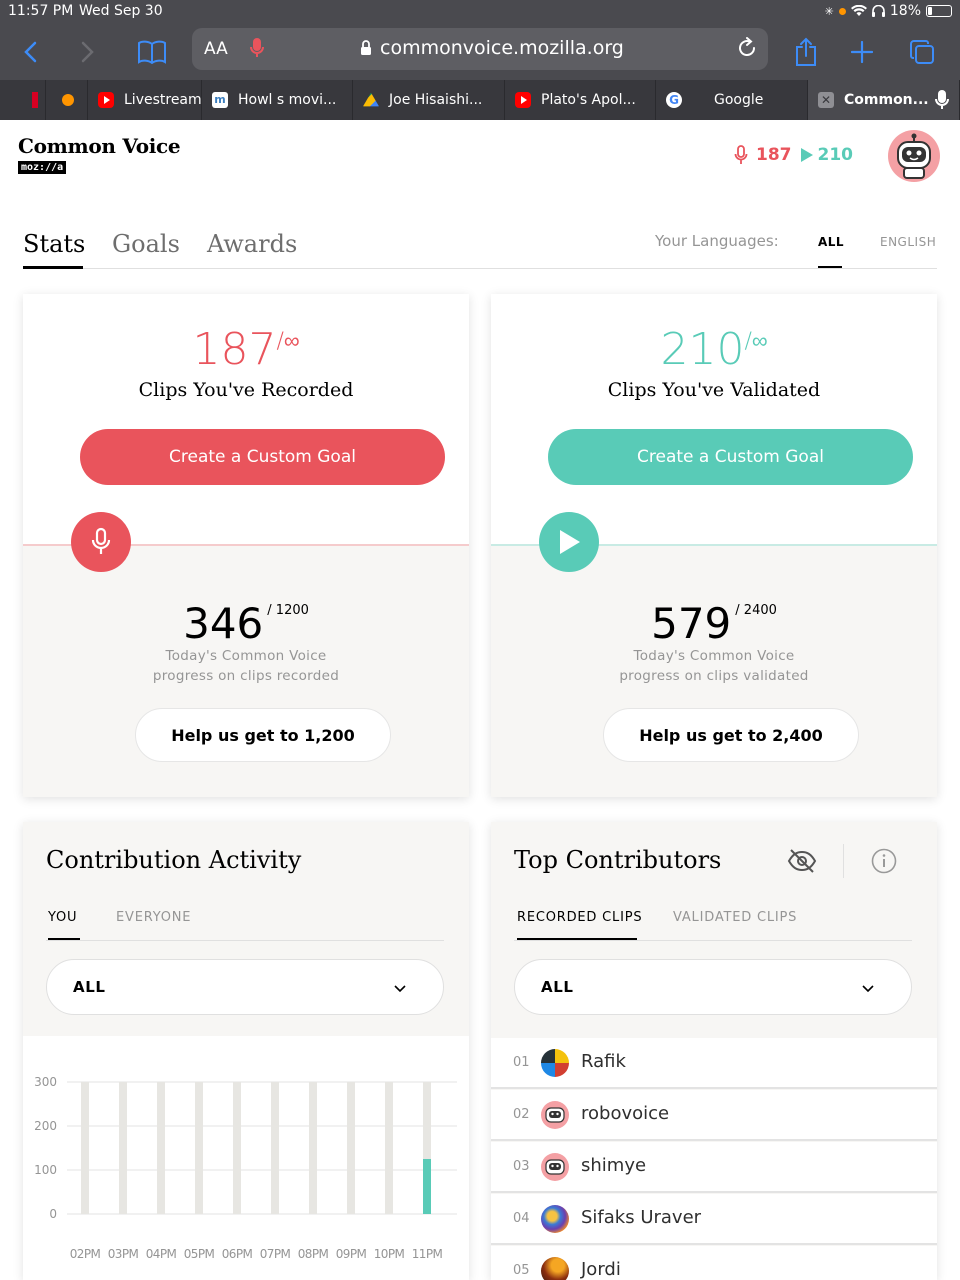 Image resolution: width=960 pixels, height=1280 pixels. What do you see at coordinates (45, 1082) in the screenshot?
I see `y-tick-label: 300` at bounding box center [45, 1082].